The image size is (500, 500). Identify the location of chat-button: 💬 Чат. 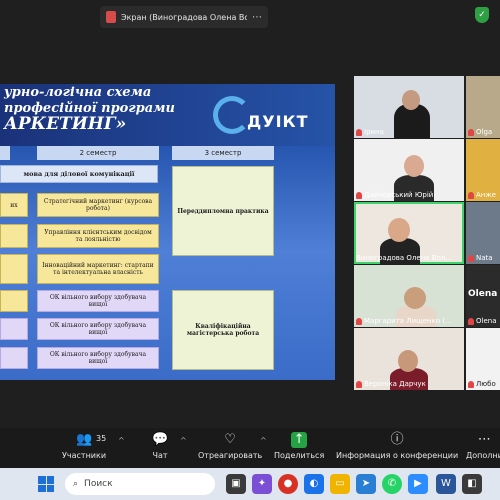
(160, 446).